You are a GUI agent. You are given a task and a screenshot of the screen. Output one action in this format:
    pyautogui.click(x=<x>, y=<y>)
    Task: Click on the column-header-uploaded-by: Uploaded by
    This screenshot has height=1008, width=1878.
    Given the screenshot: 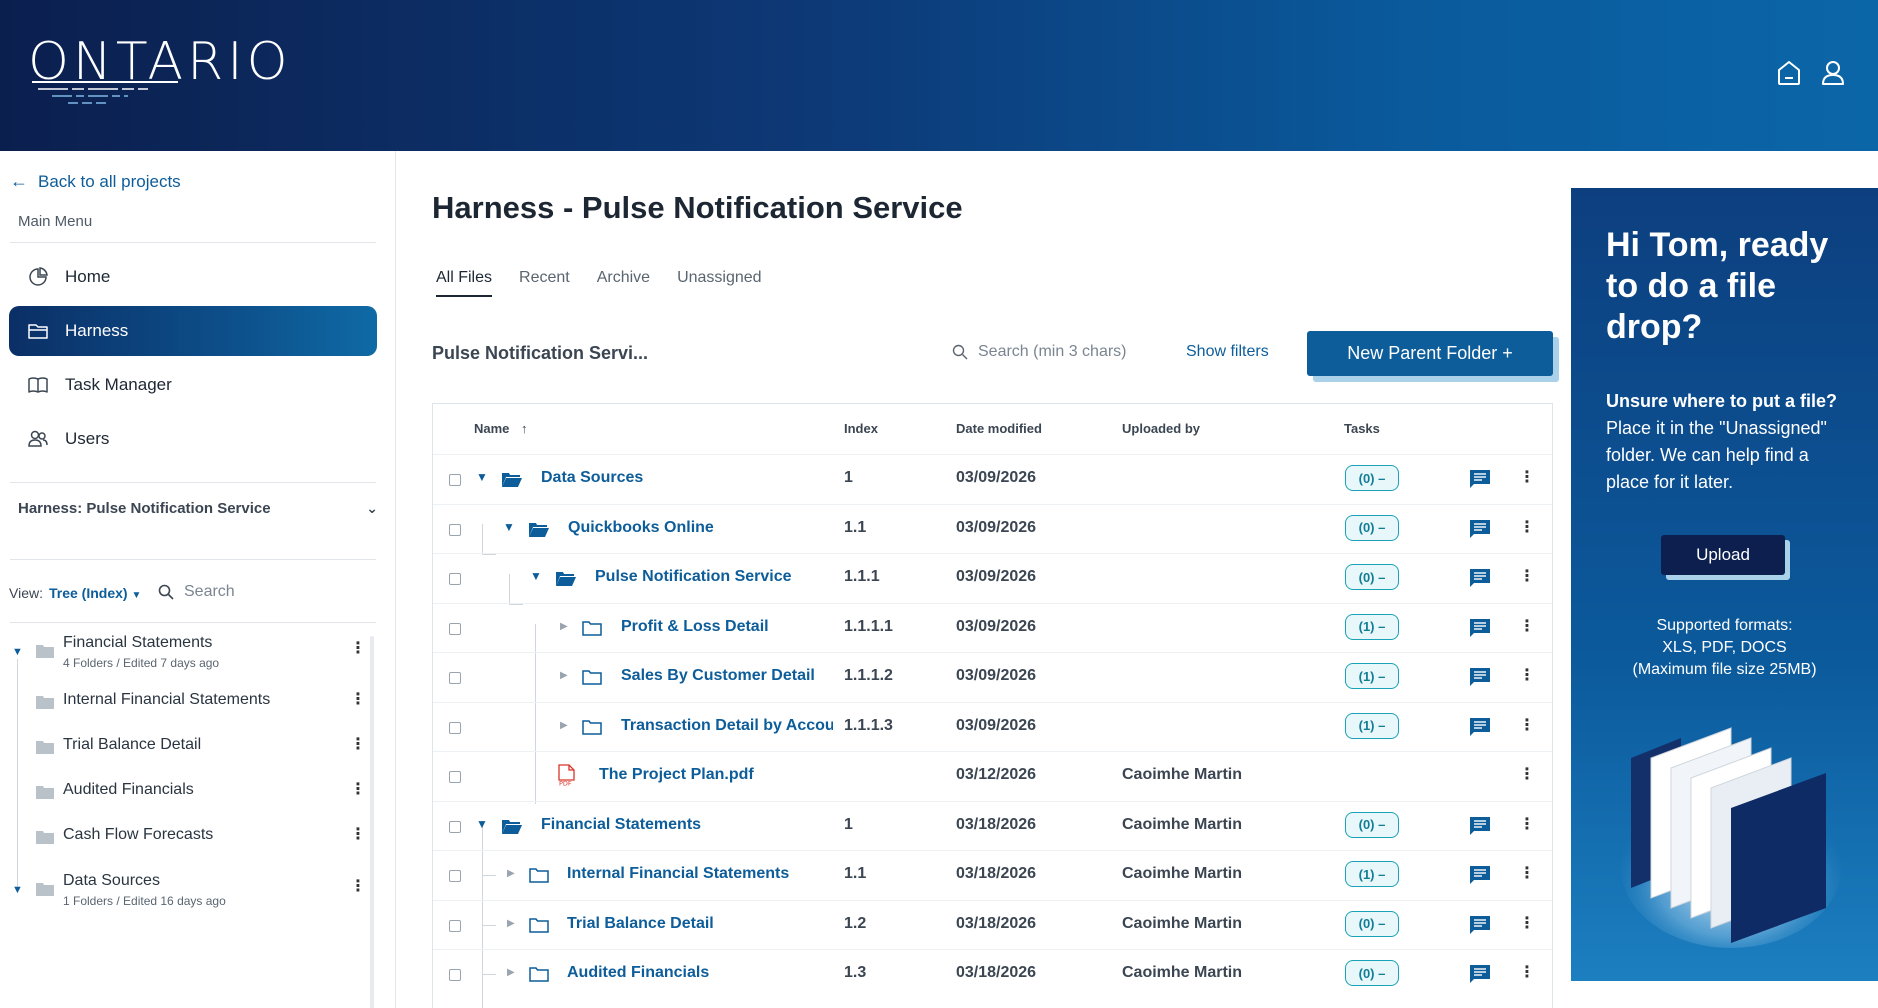 What is the action you would take?
    pyautogui.click(x=1161, y=428)
    